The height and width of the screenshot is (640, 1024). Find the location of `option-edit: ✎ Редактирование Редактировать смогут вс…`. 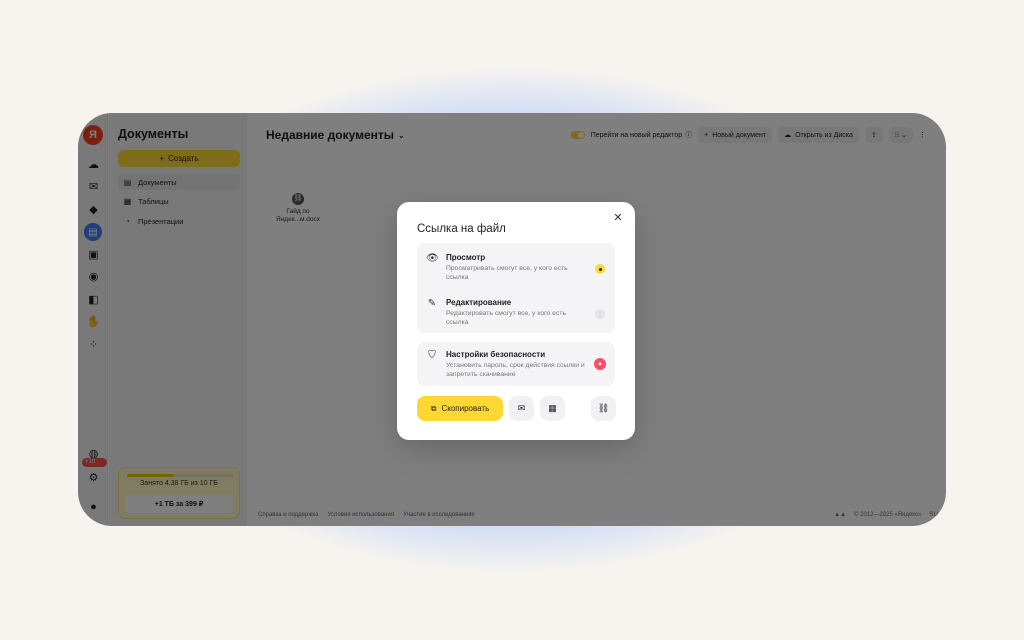

option-edit: ✎ Редактирование Редактировать смогут вс… is located at coordinates (516, 311).